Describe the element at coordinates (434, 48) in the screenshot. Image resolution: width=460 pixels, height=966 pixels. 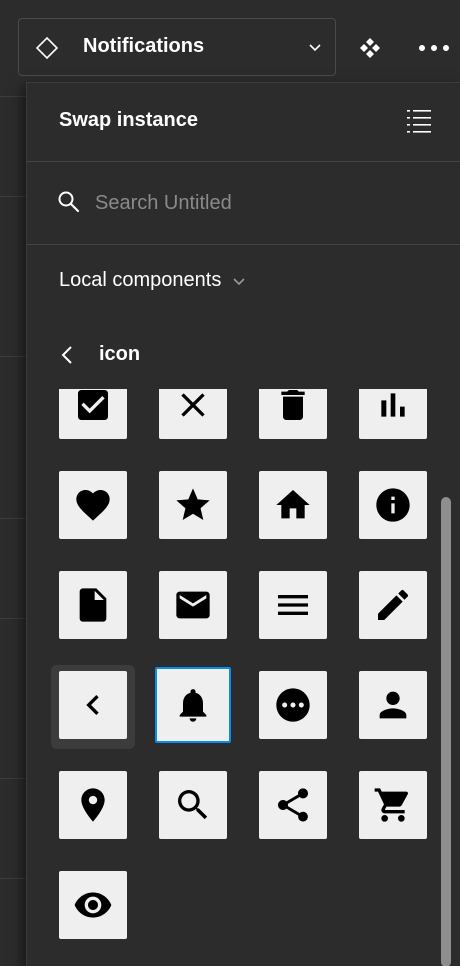
I see `more-options-icon` at that location.